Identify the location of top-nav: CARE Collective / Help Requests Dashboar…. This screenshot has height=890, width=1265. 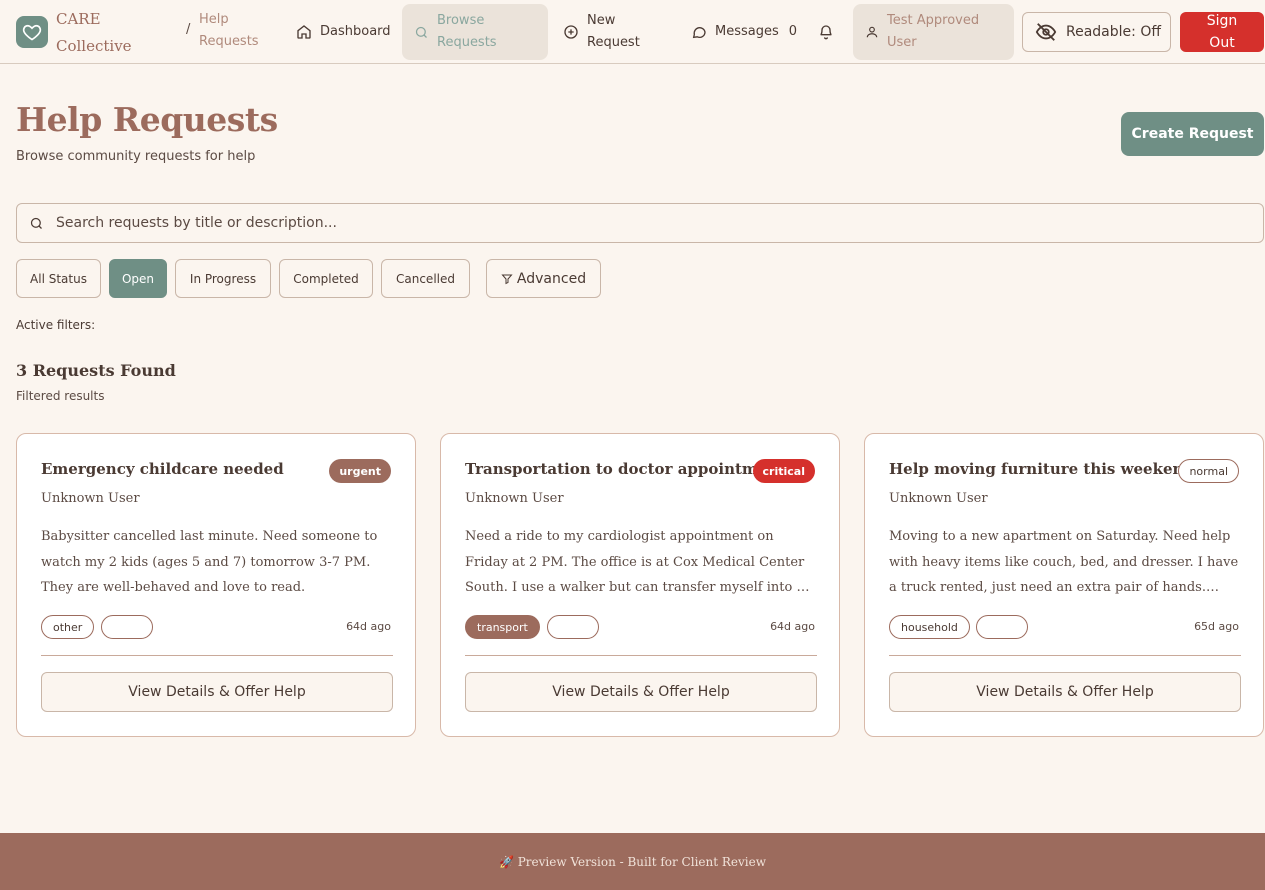
(632, 32).